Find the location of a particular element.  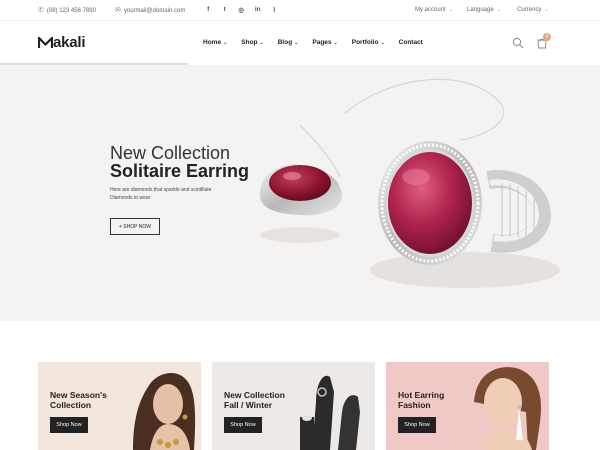

nav-contact: Contact is located at coordinates (411, 42).